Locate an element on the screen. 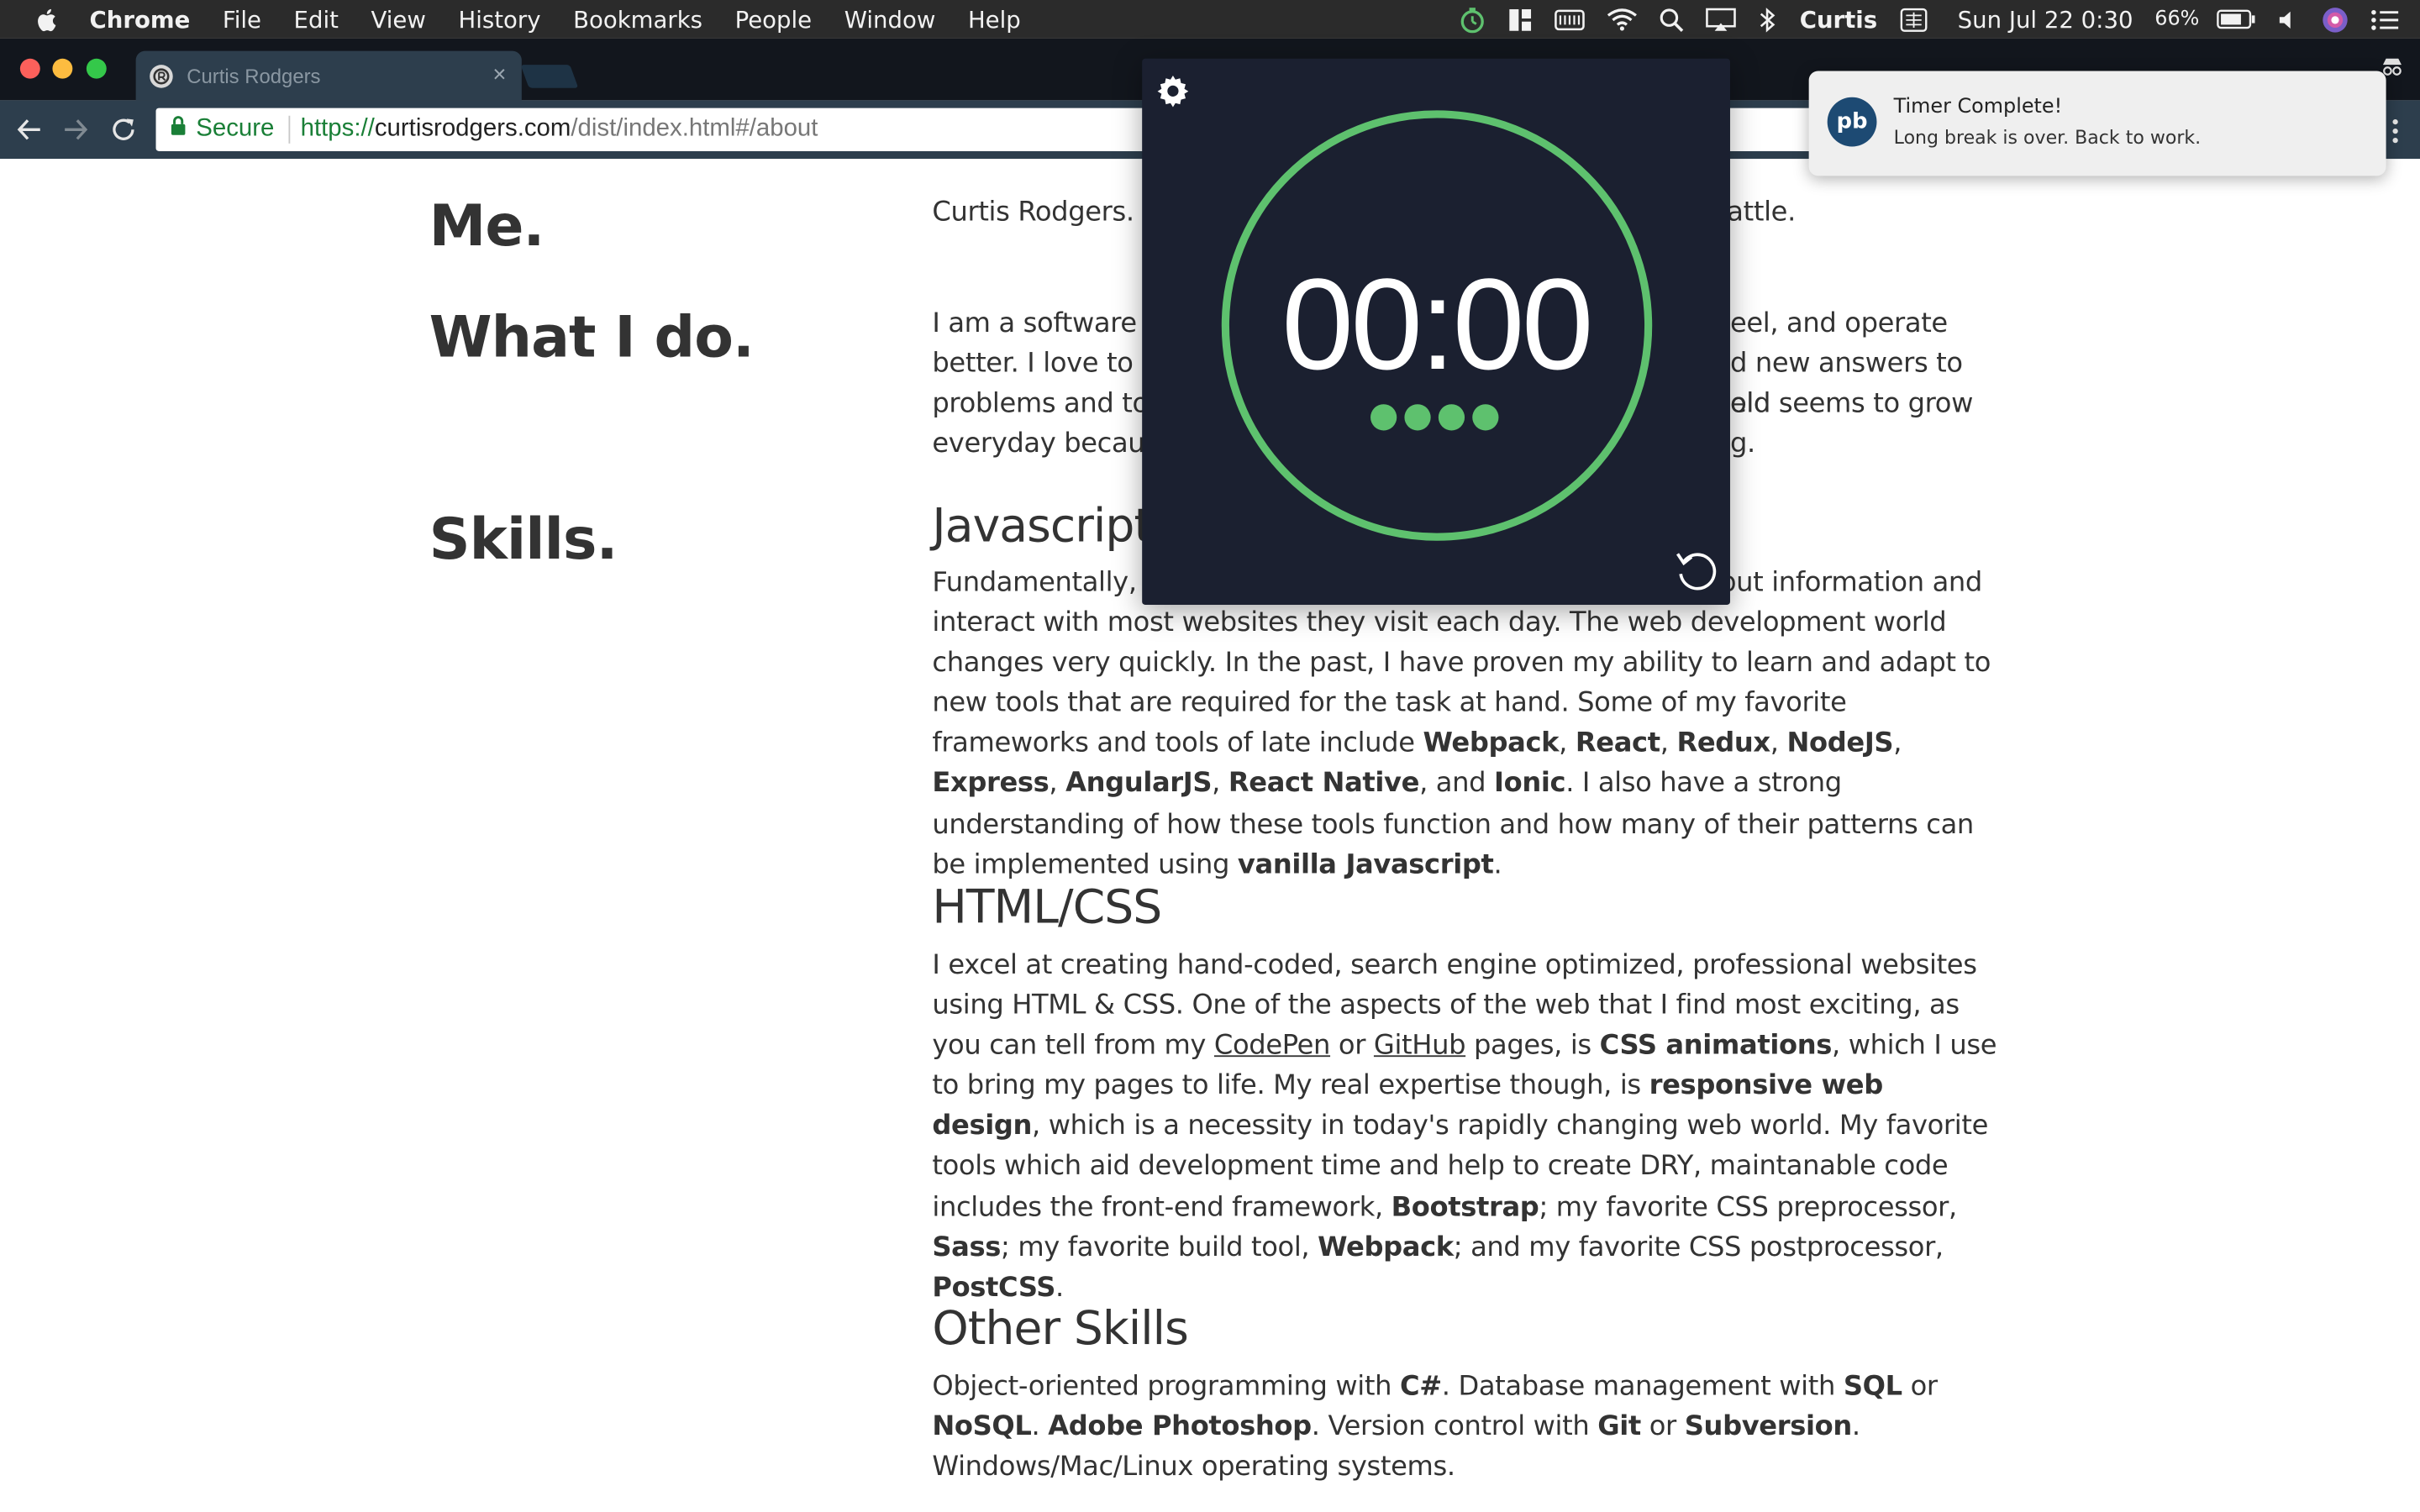 Image resolution: width=2420 pixels, height=1512 pixels. reset-icon is located at coordinates (1696, 574).